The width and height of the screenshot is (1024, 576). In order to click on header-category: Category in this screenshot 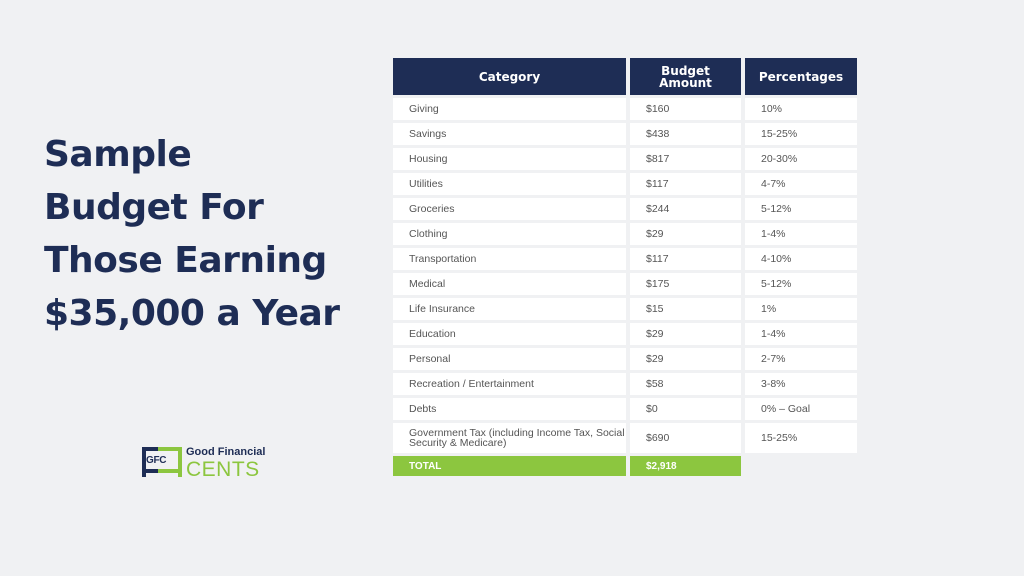, I will do `click(509, 76)`.